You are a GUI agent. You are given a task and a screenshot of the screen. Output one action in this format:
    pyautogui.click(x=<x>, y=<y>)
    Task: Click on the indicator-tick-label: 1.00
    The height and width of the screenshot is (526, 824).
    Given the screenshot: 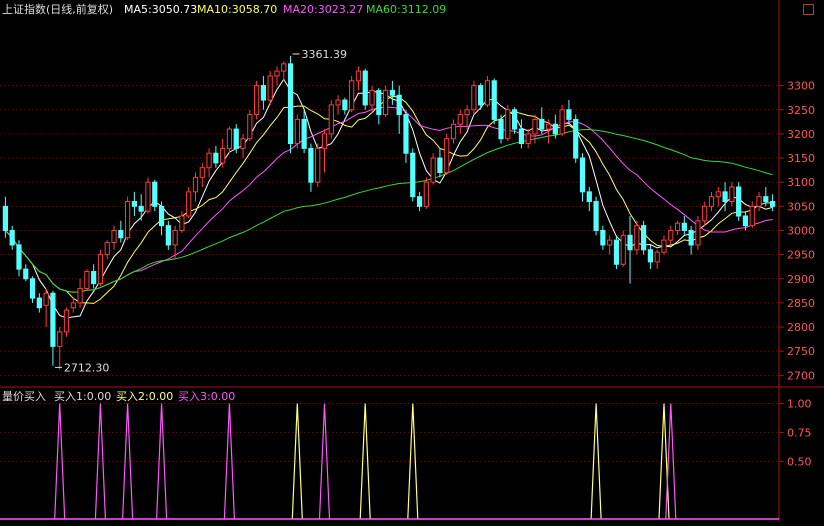 What is the action you would take?
    pyautogui.click(x=799, y=404)
    